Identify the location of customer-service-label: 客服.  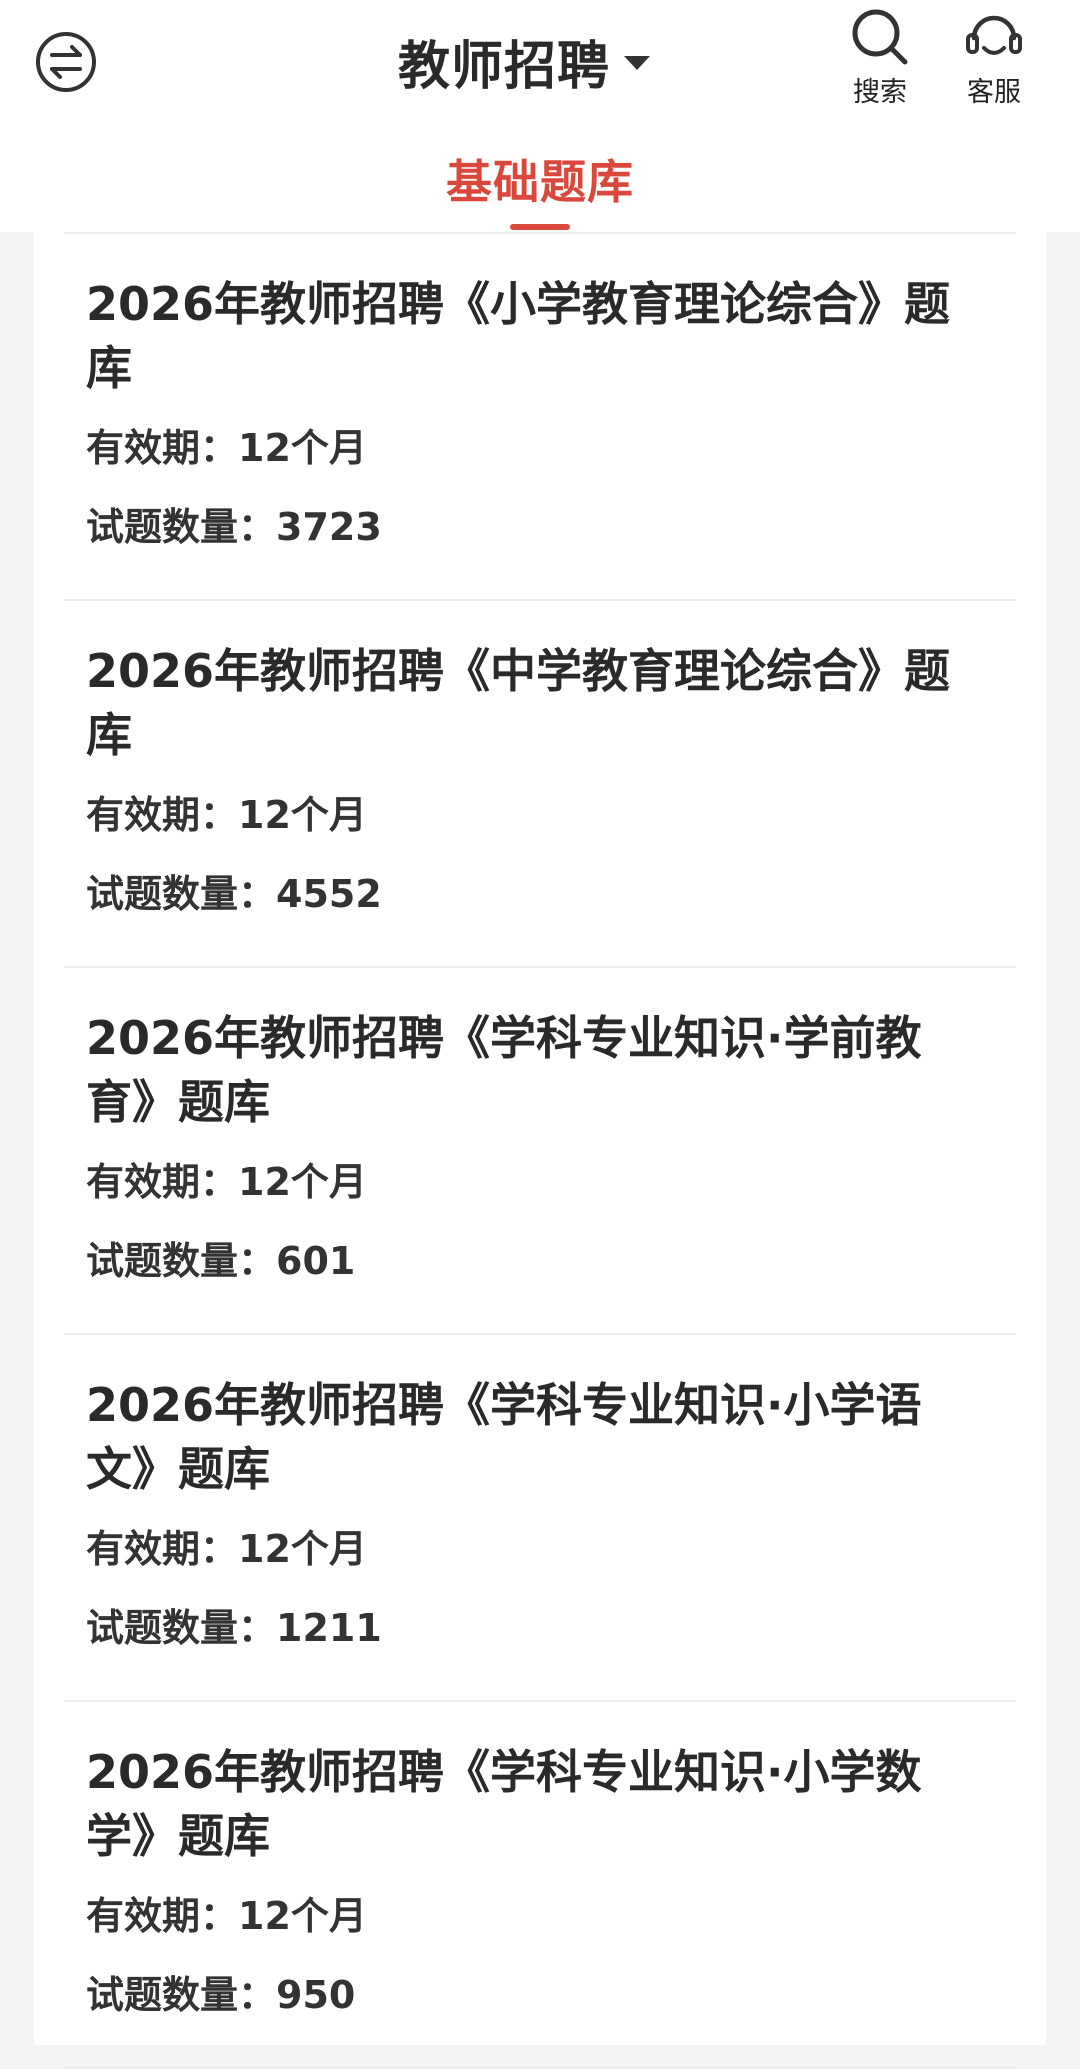
(994, 92).